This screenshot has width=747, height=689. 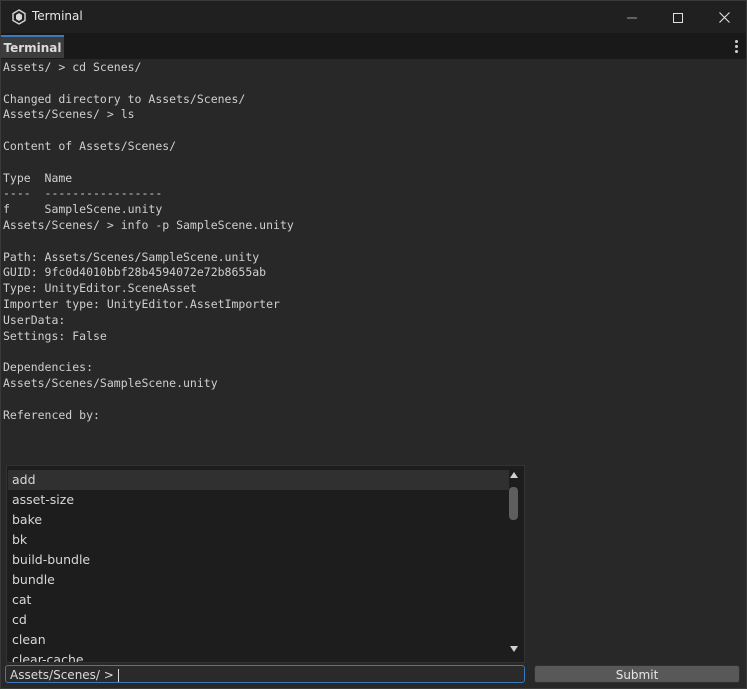 I want to click on suggestion-item: bundle, so click(x=258, y=580).